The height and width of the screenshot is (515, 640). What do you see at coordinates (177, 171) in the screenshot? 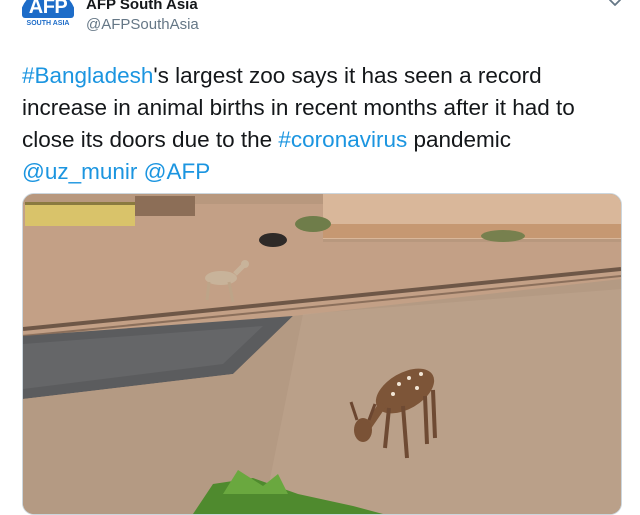
I see `mention-afp: @AFP` at bounding box center [177, 171].